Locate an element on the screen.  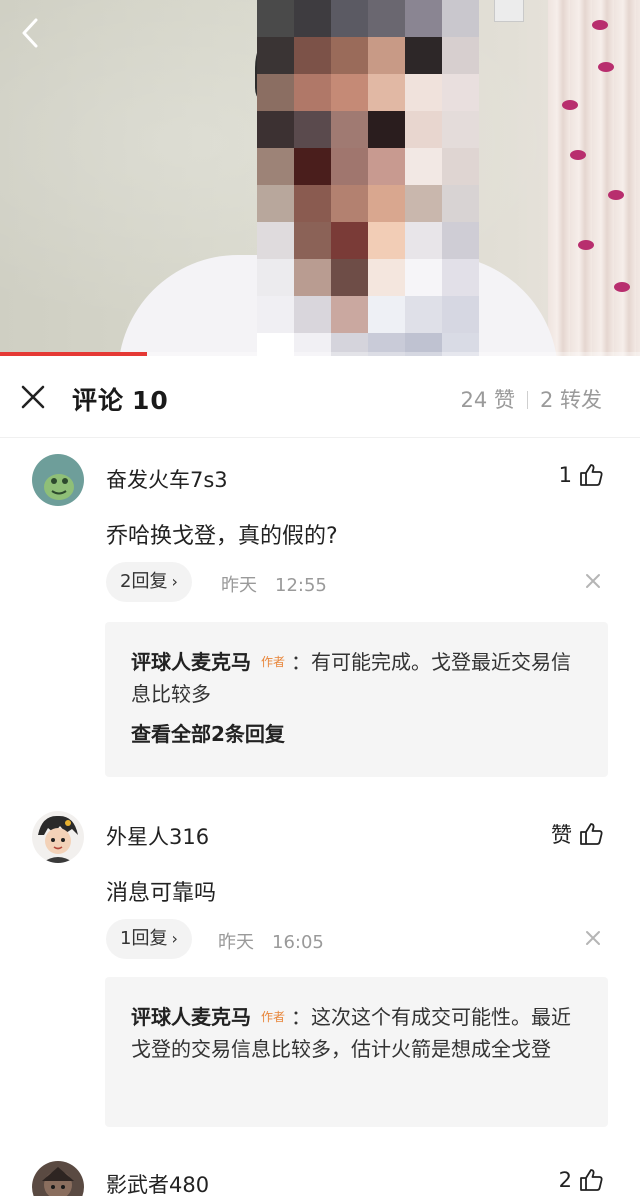
reply-count-button: 2回复 › is located at coordinates (149, 582).